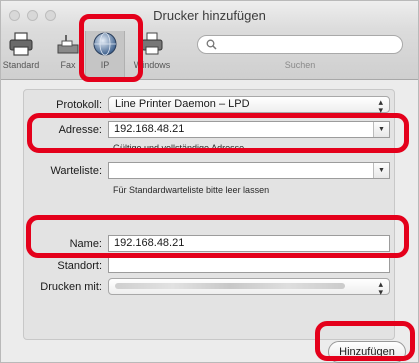 The width and height of the screenshot is (419, 363). What do you see at coordinates (249, 170) in the screenshot?
I see `queue-combobox: ▼` at bounding box center [249, 170].